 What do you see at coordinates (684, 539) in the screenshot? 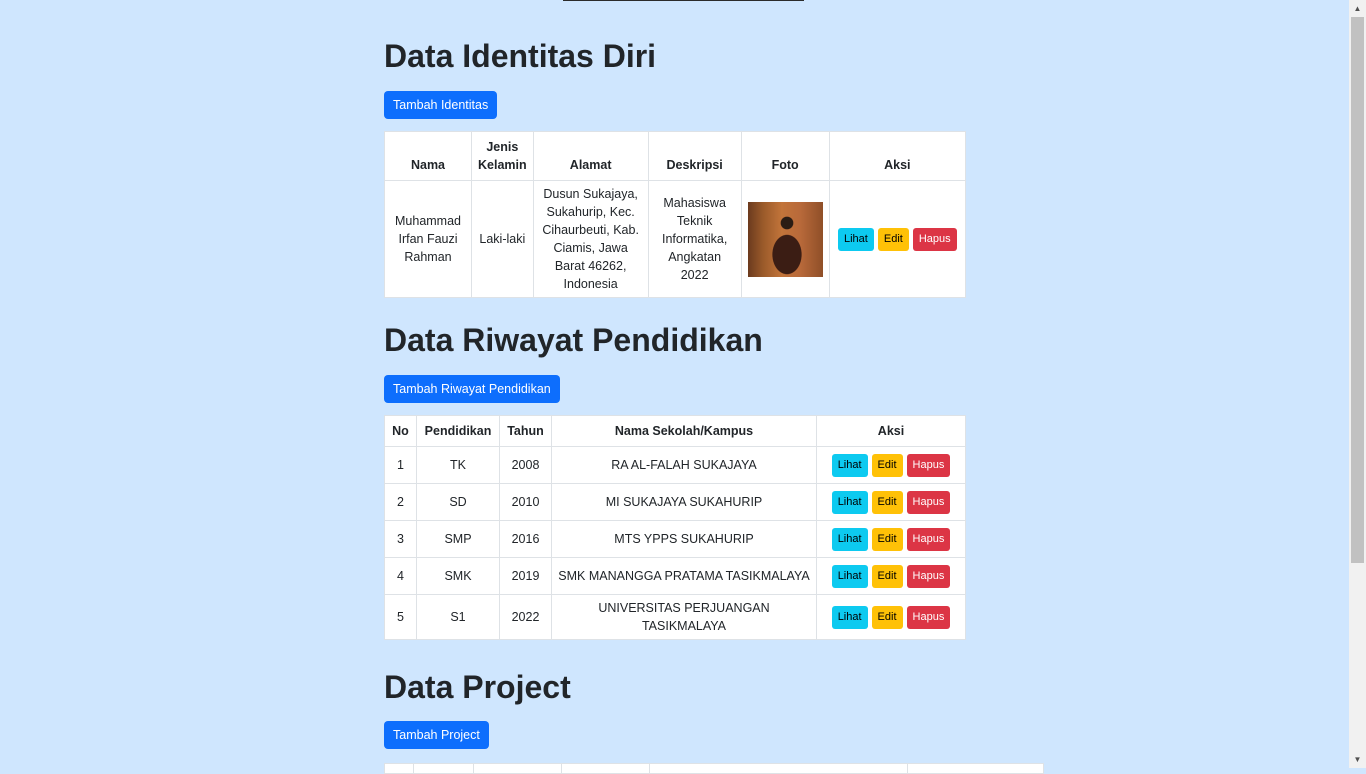
I see `cell-nama-sekolah: MTS YPPS SUKAHURIP` at bounding box center [684, 539].